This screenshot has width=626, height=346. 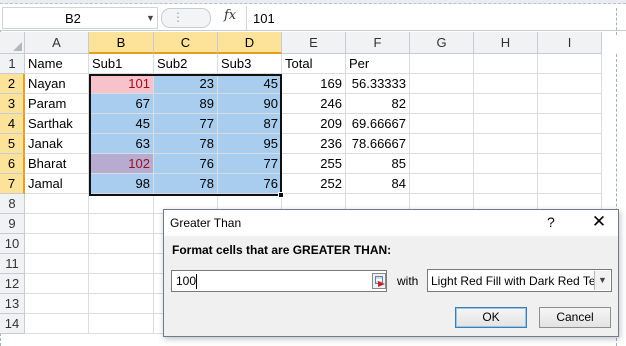 I want to click on cell-f2: 56.33333, so click(x=378, y=84).